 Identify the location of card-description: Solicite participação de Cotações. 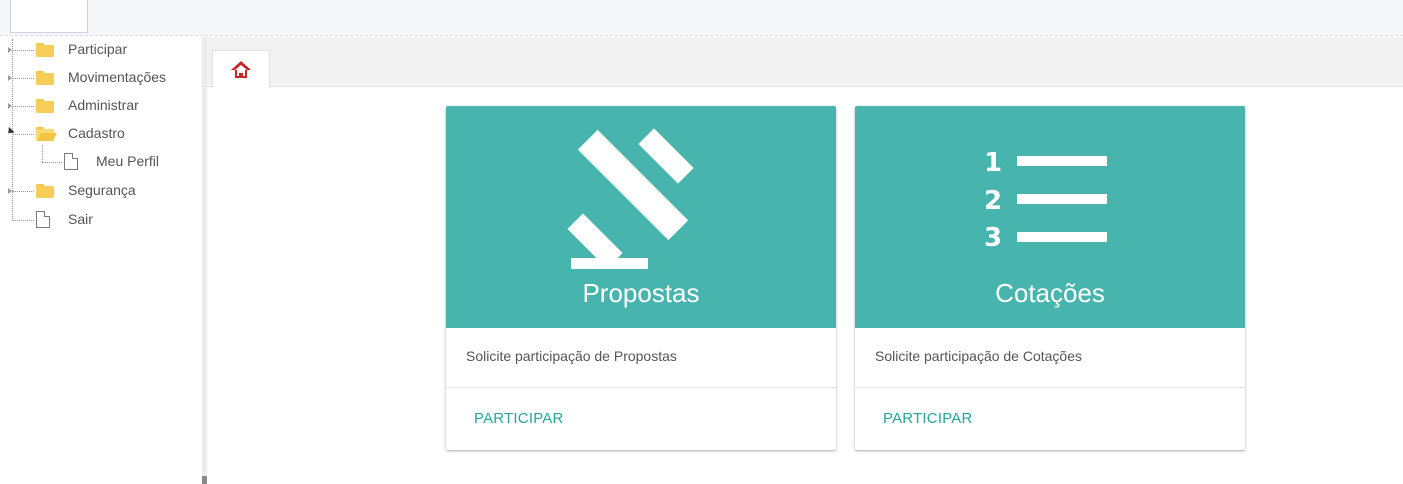
(979, 356).